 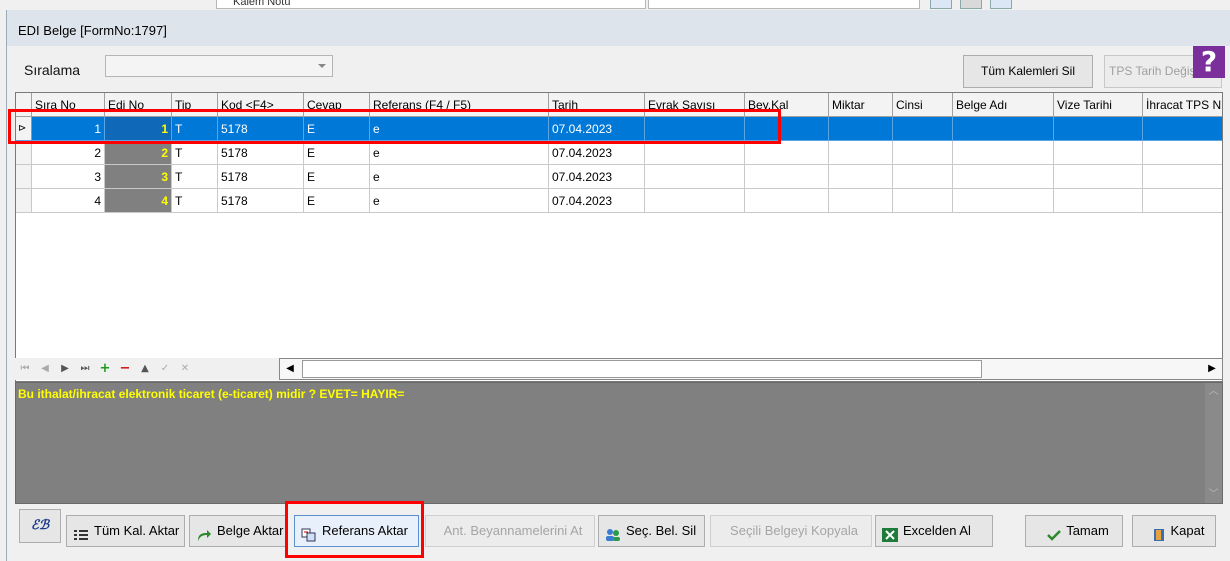 I want to click on cell-edi: 3, so click(x=138, y=177).